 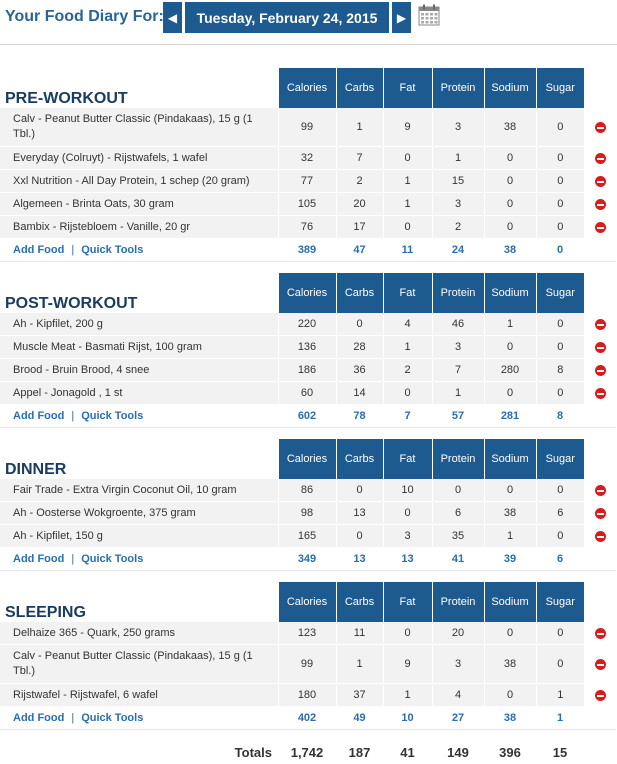 I want to click on food-calories: 123, so click(x=306, y=633).